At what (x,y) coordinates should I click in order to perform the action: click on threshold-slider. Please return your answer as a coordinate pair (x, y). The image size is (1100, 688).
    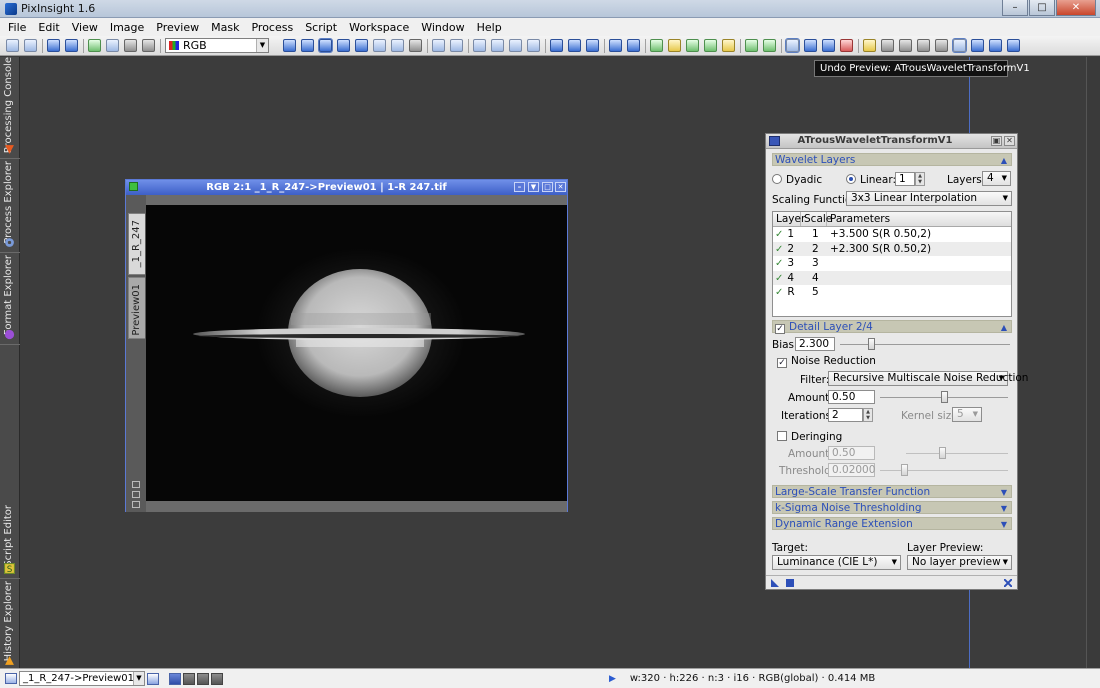
    Looking at the image, I should click on (944, 470).